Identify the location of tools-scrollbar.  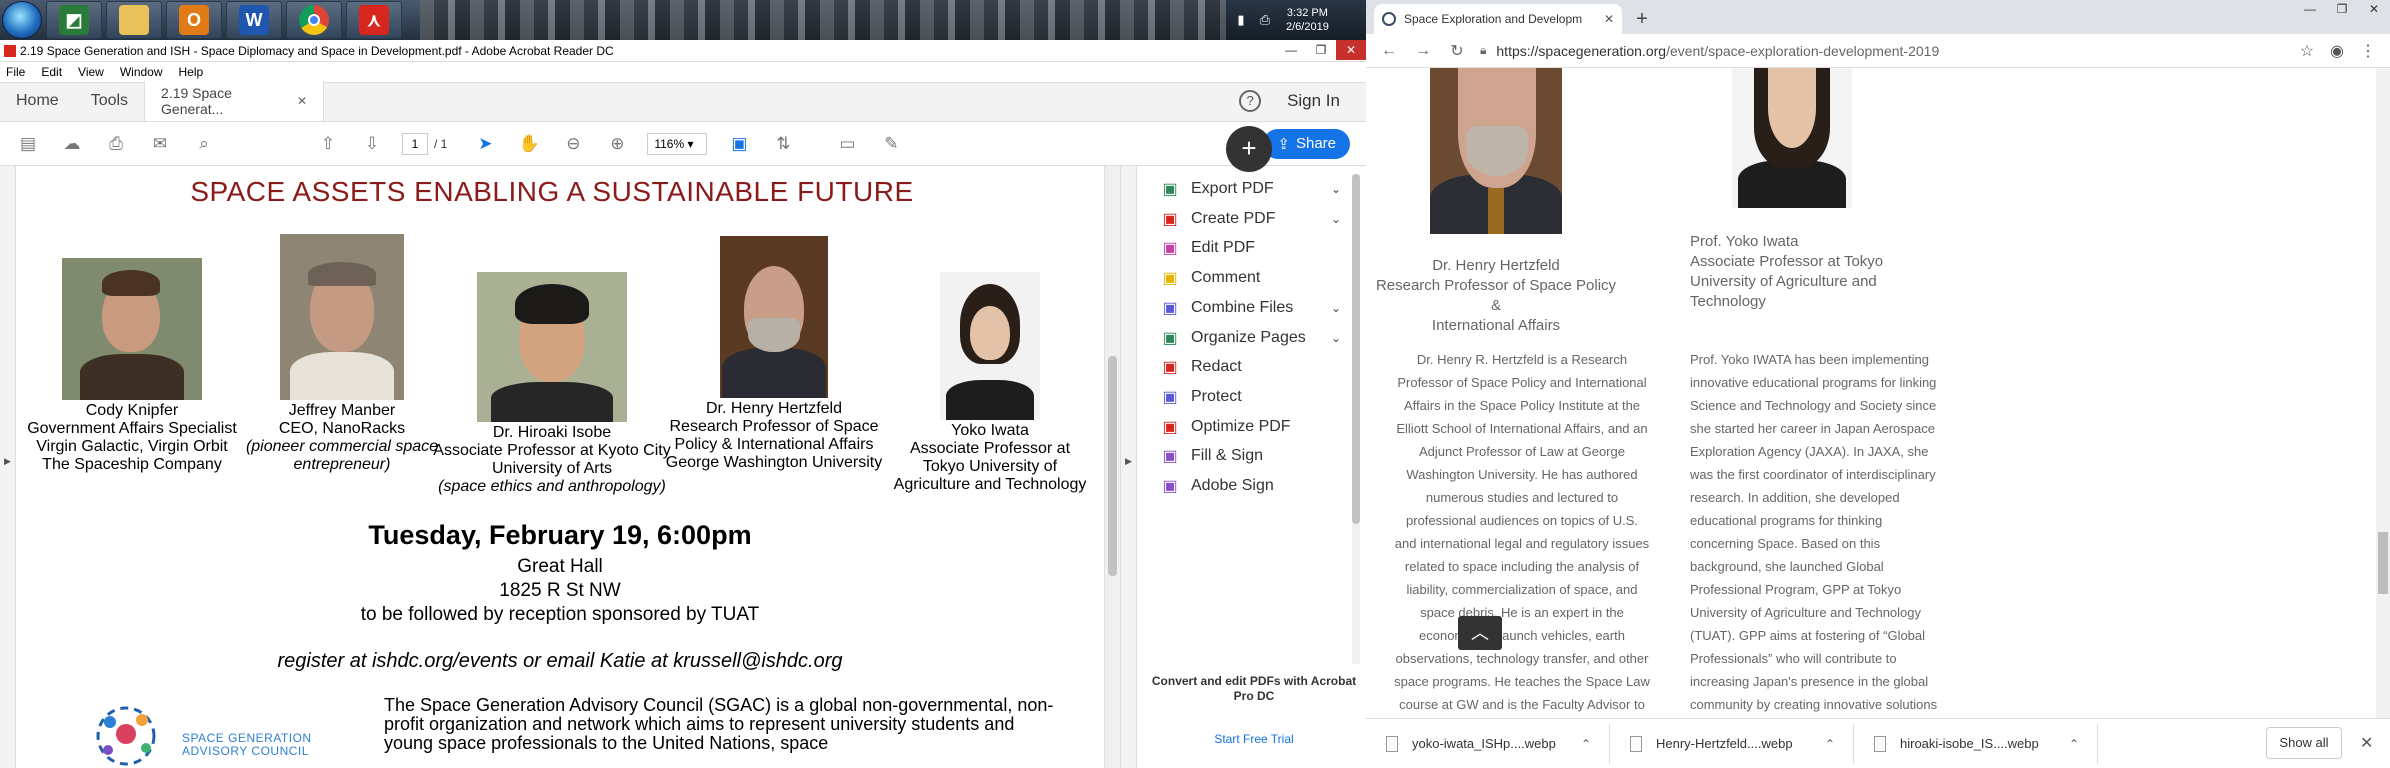
(1356, 419).